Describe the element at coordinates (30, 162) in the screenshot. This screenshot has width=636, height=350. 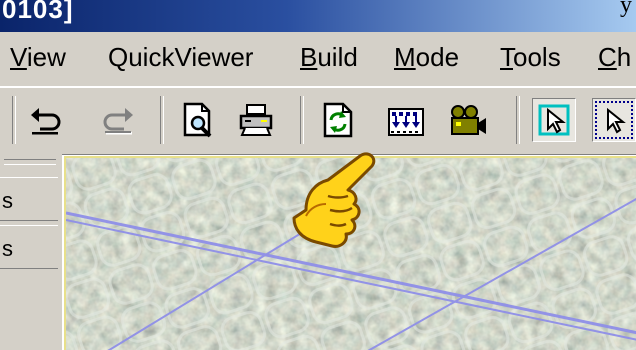
I see `panel-grip` at that location.